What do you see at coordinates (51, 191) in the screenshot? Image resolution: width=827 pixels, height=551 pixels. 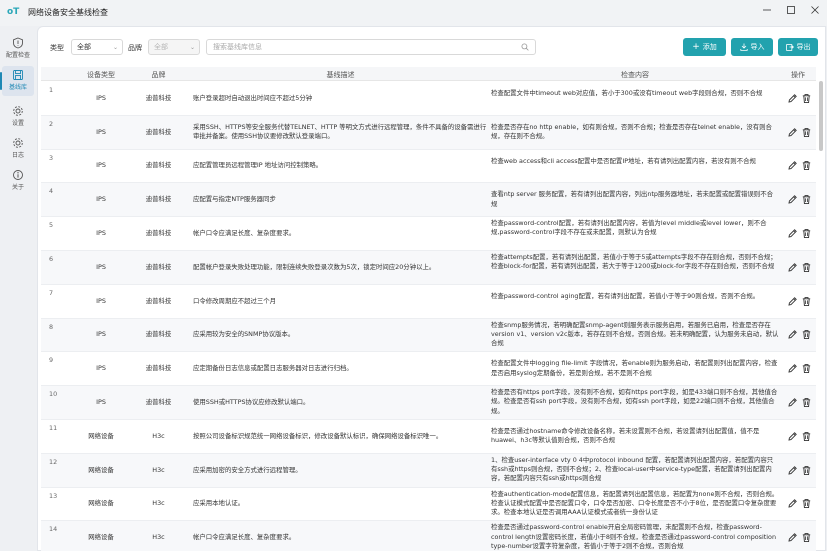 I see `row-index: 4` at bounding box center [51, 191].